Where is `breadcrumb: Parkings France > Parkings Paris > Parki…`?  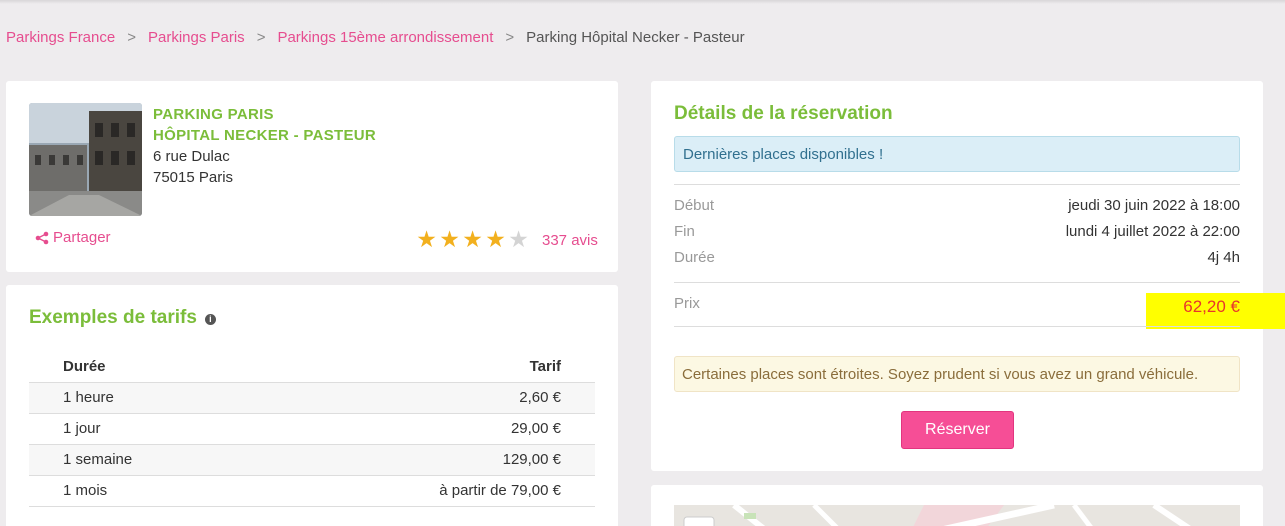
breadcrumb: Parkings France > Parkings Paris > Parki… is located at coordinates (375, 37).